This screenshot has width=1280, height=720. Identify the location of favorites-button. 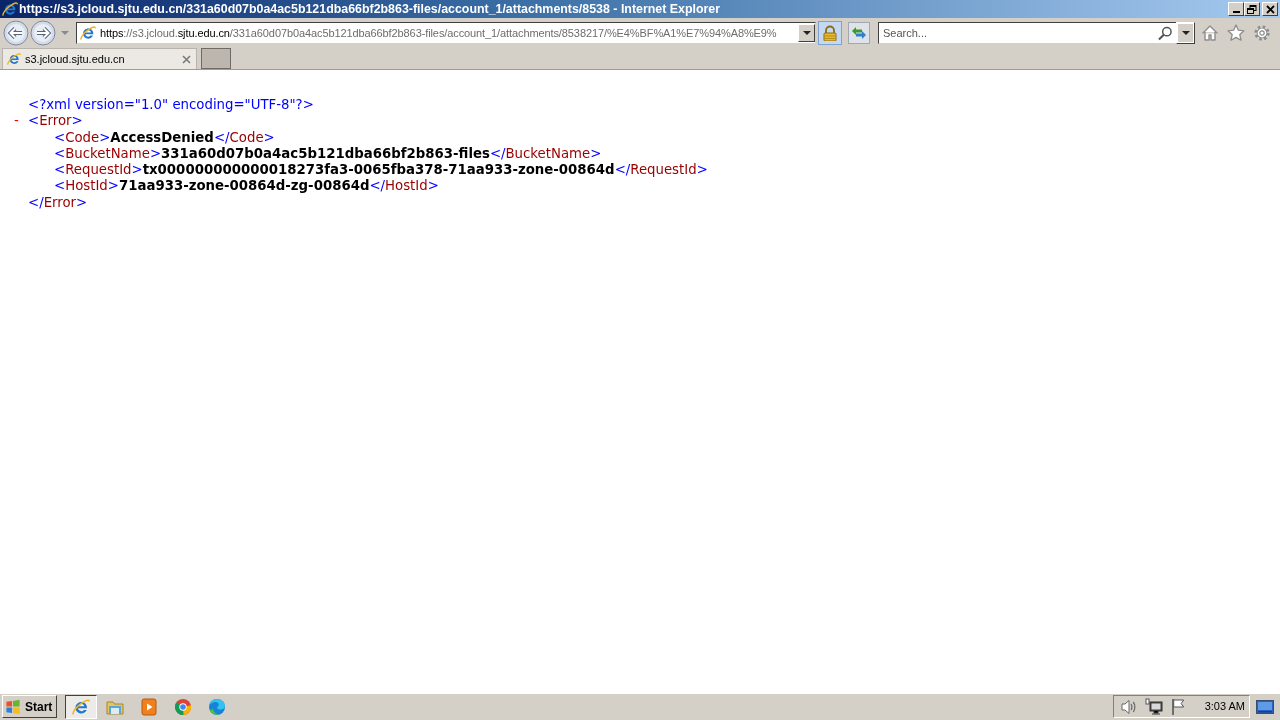
(1236, 33).